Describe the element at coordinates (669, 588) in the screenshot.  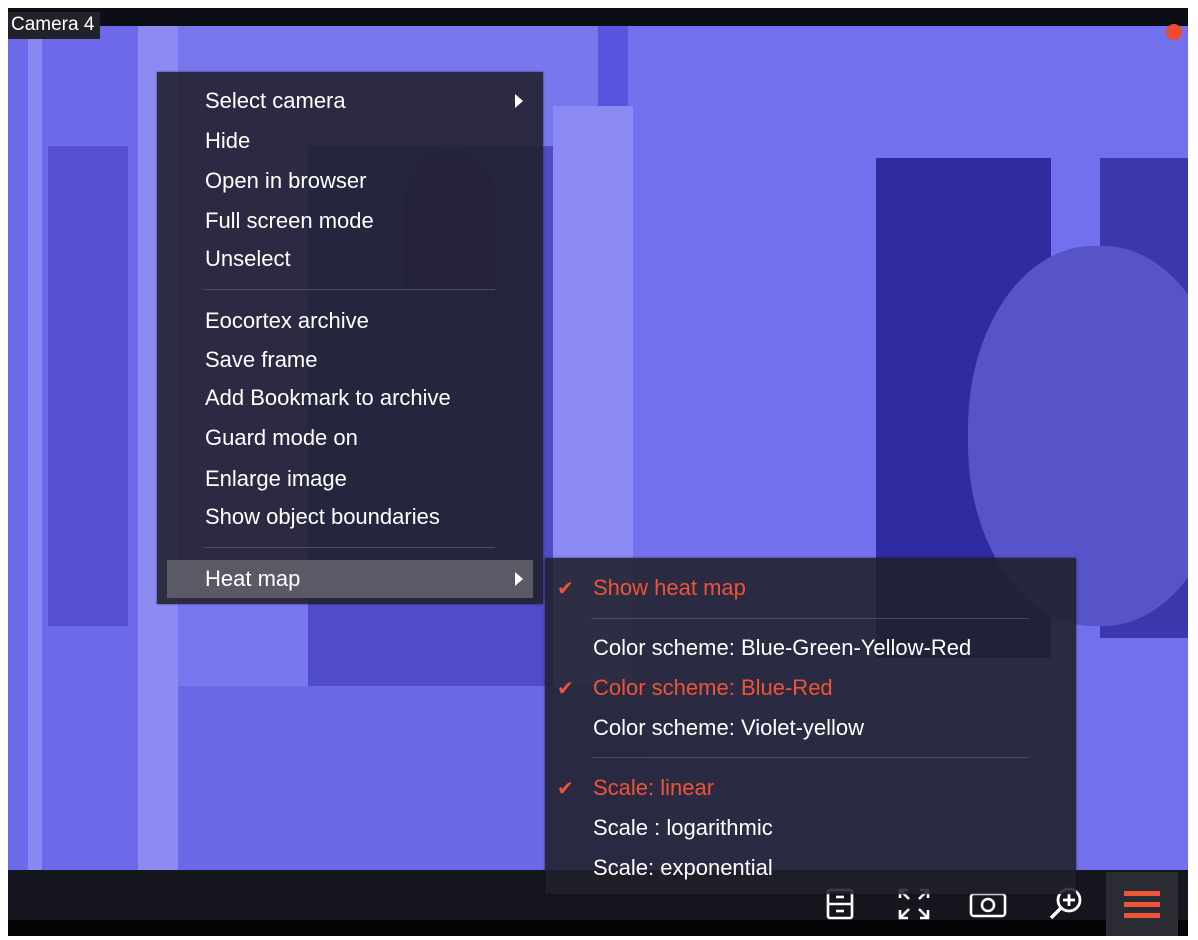
I see `submenu-item-show-heat-map: Show heat map` at that location.